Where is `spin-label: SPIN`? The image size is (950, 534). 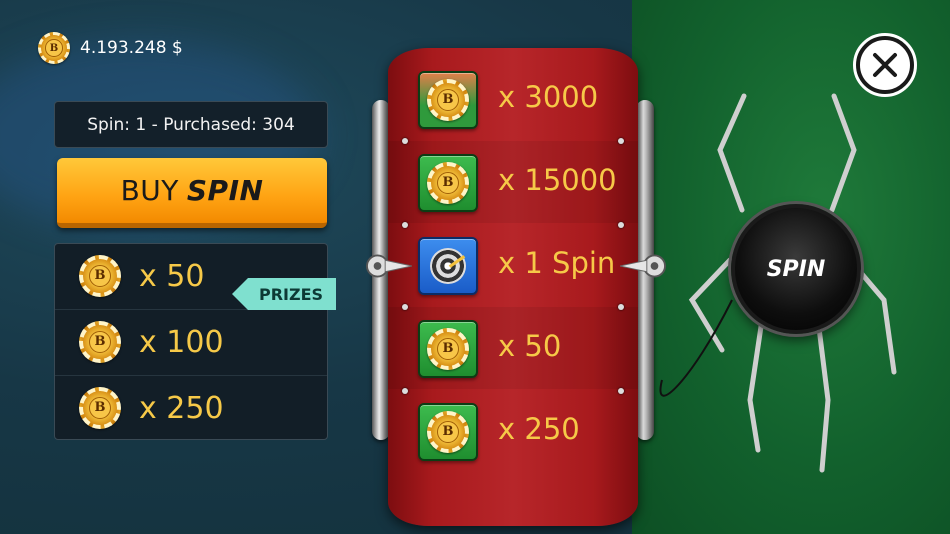
spin-label: SPIN is located at coordinates (225, 190).